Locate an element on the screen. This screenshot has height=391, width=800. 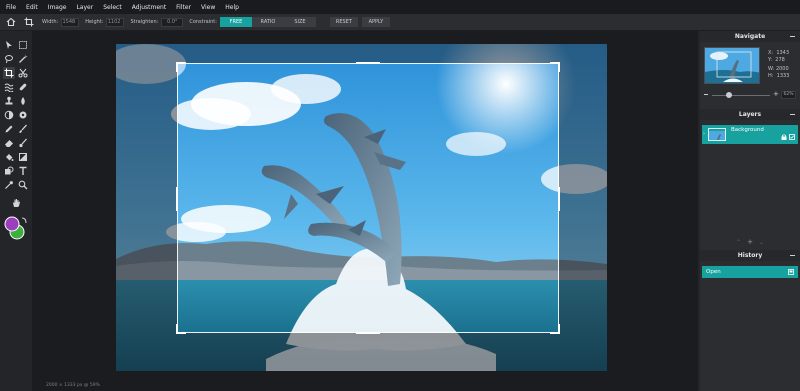
width-input: 1548 is located at coordinates (70, 22).